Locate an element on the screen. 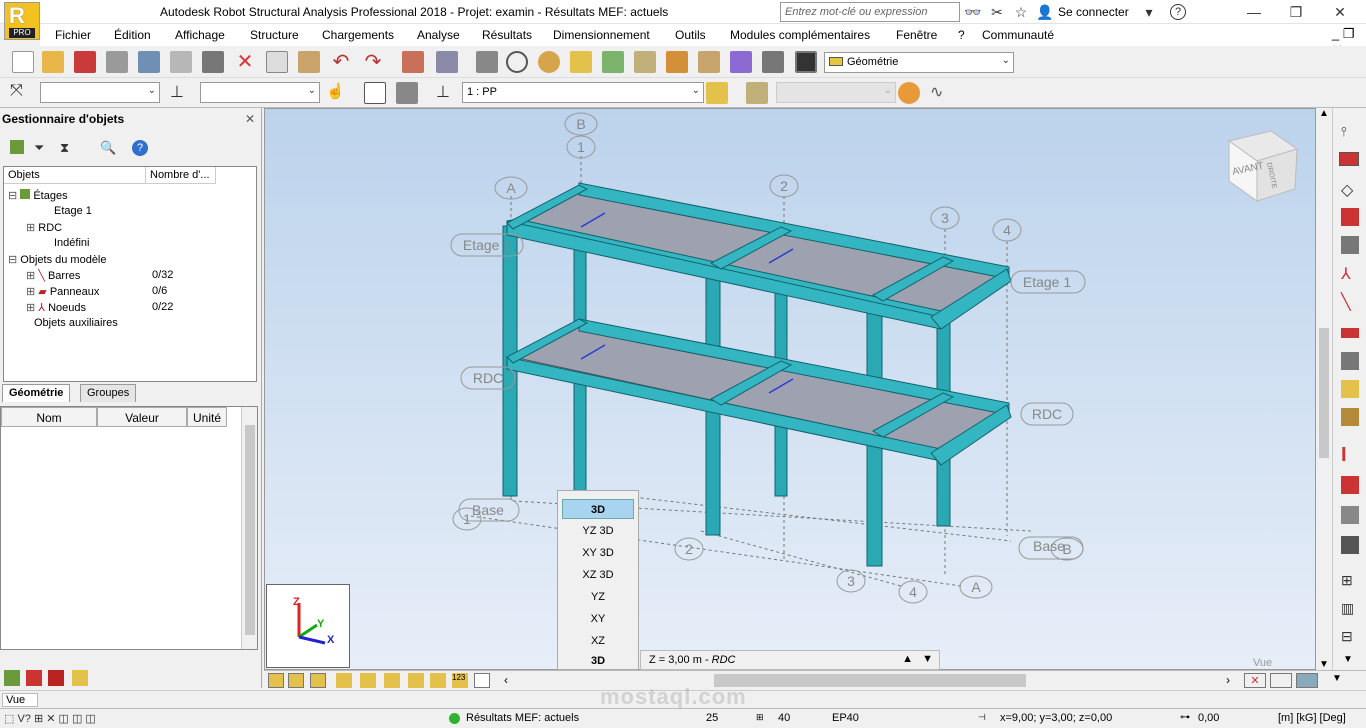 Image resolution: width=1366 pixels, height=728 pixels. print-icon is located at coordinates (117, 62).